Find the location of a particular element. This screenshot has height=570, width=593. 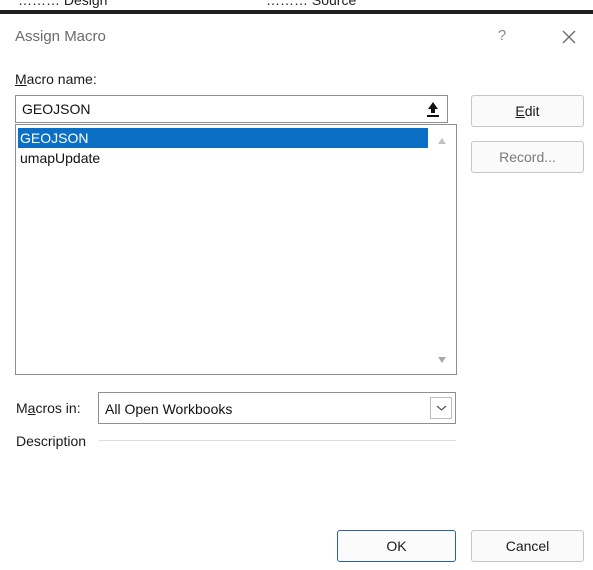

macro-list-scrollbar is located at coordinates (442, 249).